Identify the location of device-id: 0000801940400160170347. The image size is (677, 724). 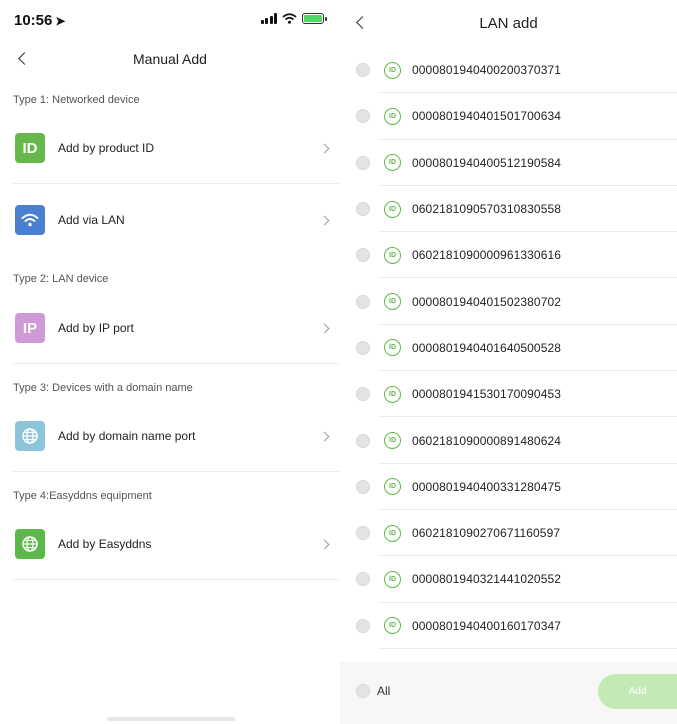
(487, 625).